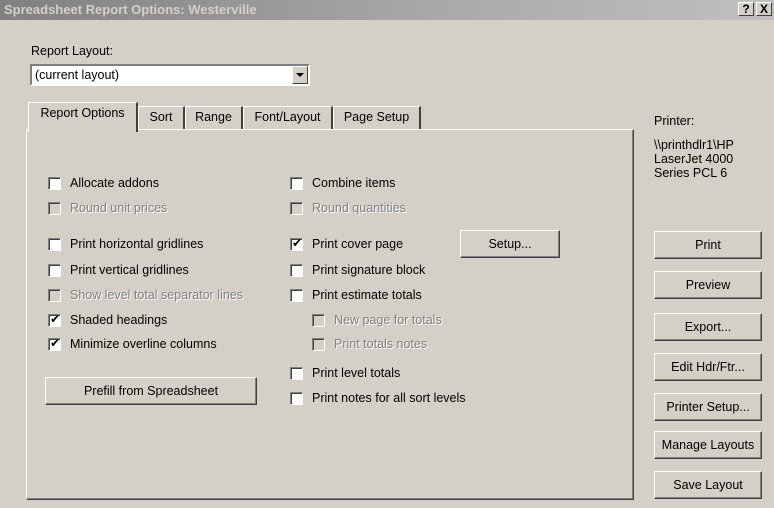  What do you see at coordinates (359, 208) in the screenshot?
I see `checkbox-label: Round quantities` at bounding box center [359, 208].